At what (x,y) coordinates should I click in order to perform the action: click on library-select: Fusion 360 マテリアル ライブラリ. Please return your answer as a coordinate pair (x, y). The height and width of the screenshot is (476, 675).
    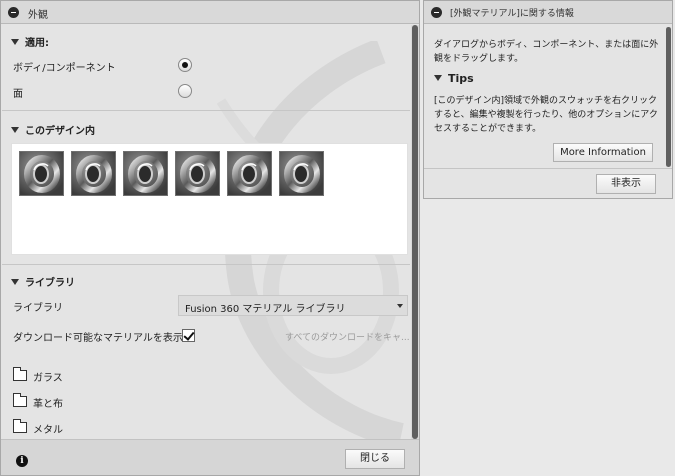
    Looking at the image, I should click on (293, 305).